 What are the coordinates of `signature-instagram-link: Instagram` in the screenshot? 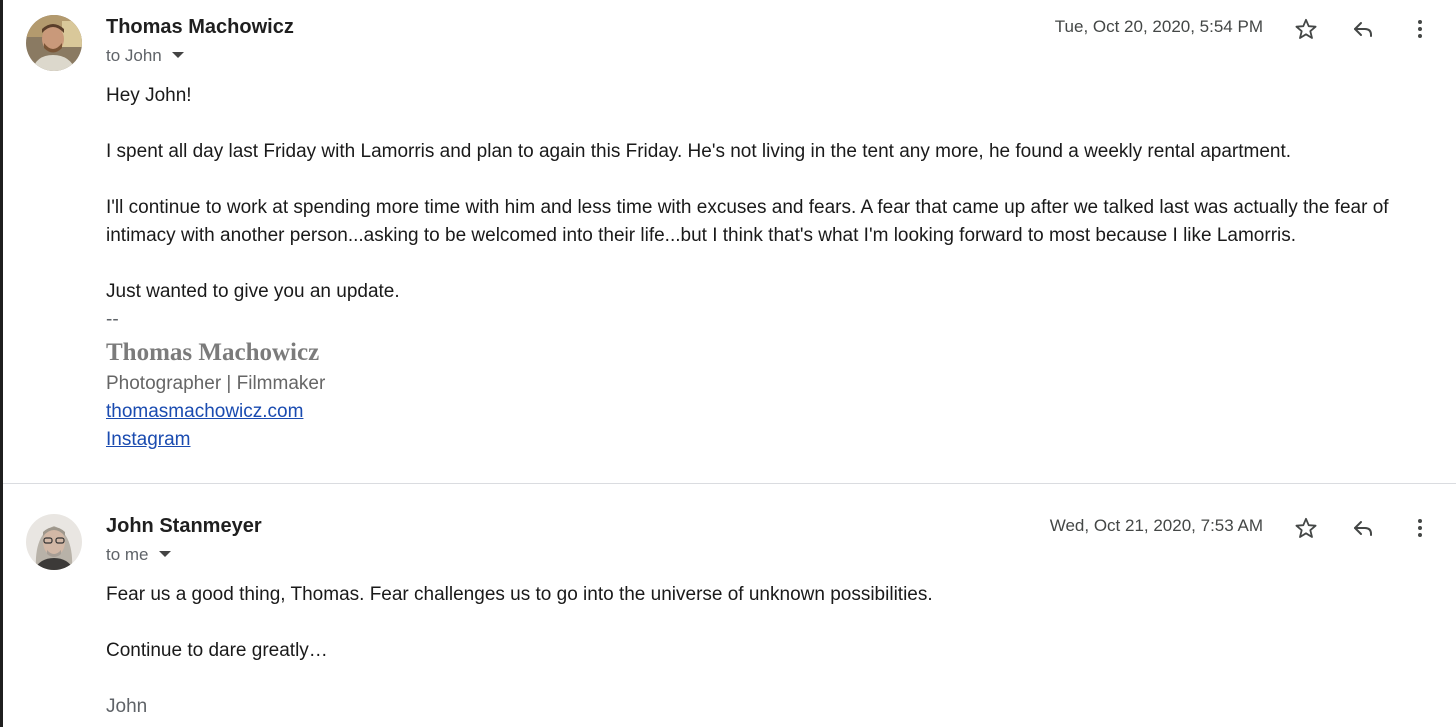 It's located at (148, 440).